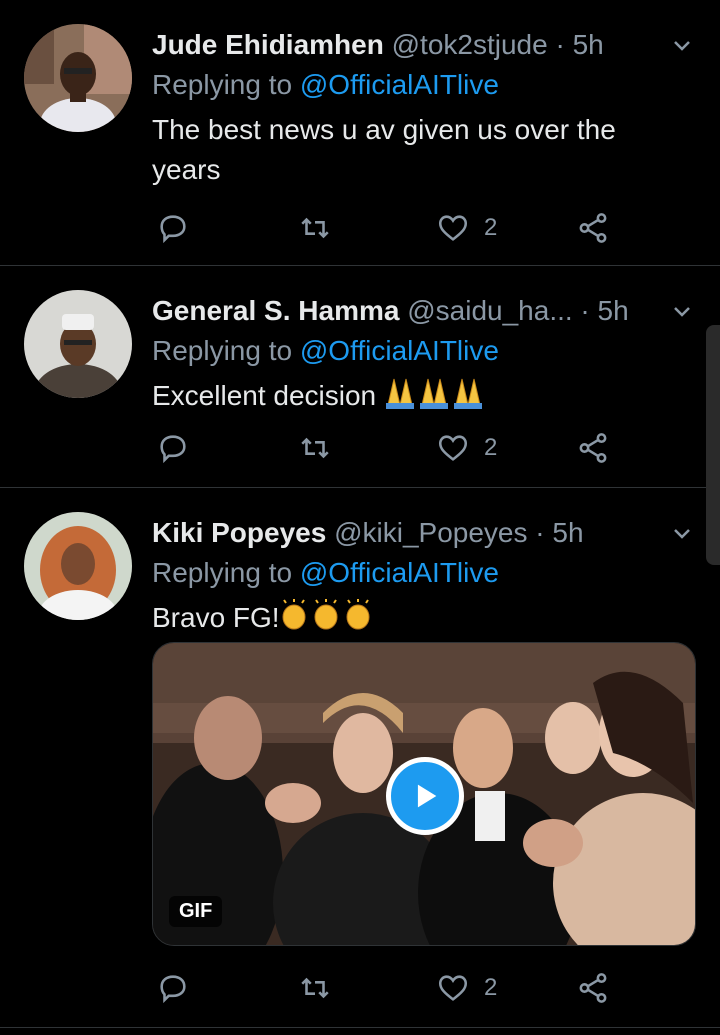 The height and width of the screenshot is (1035, 720). Describe the element at coordinates (239, 532) in the screenshot. I see `display-name: Kiki Popeyes` at that location.